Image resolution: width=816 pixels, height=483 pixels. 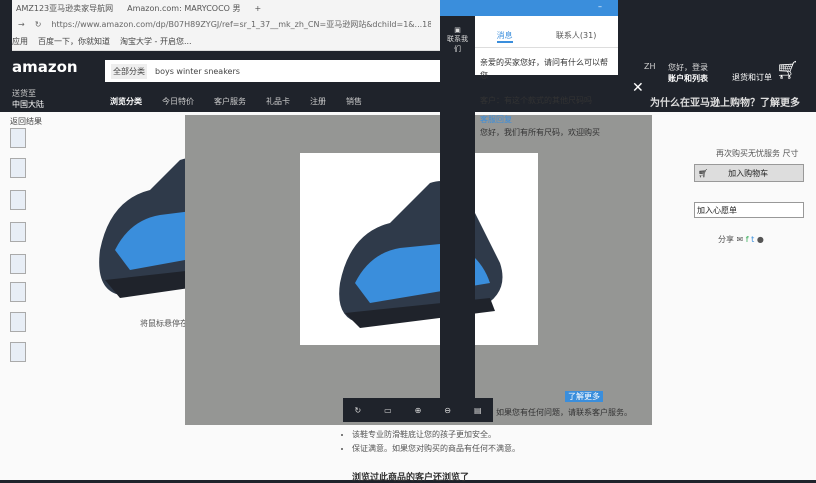 I want to click on nav-item: 浏览分类, so click(x=126, y=101).